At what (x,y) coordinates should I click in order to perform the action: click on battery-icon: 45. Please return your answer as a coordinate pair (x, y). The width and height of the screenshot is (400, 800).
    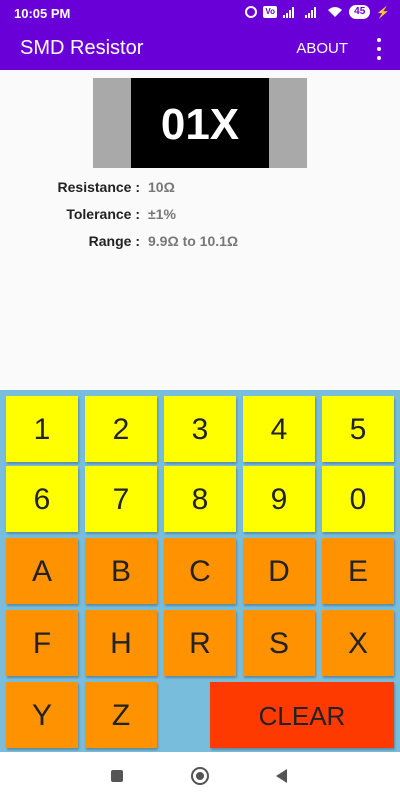
    Looking at the image, I should click on (360, 12).